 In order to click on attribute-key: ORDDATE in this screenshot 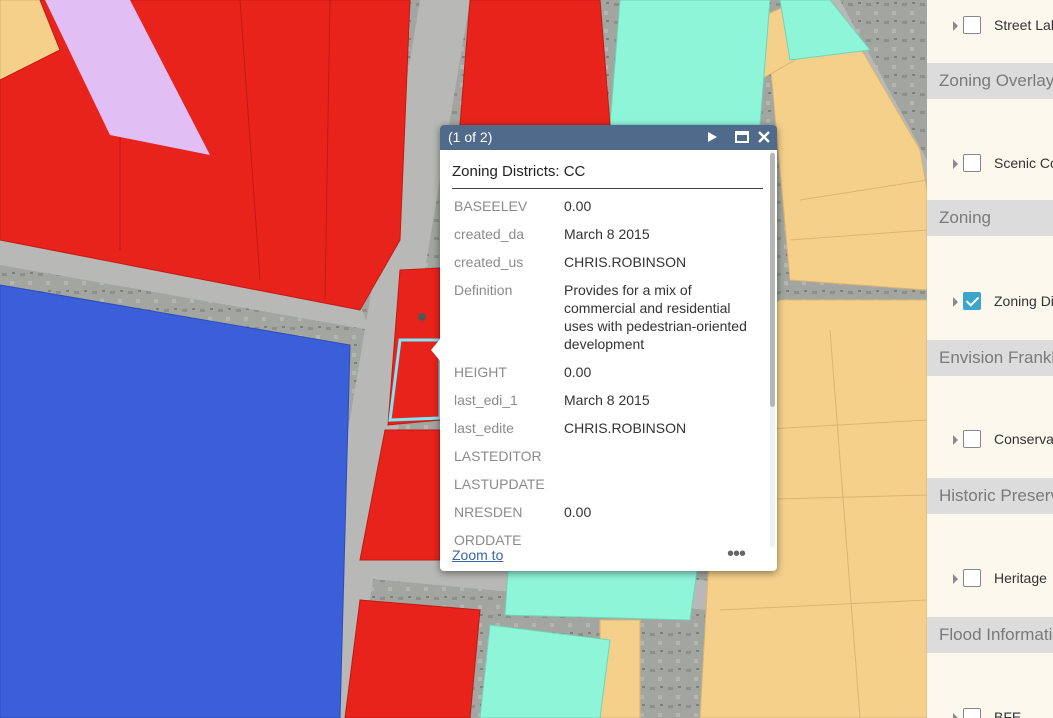, I will do `click(488, 539)`.